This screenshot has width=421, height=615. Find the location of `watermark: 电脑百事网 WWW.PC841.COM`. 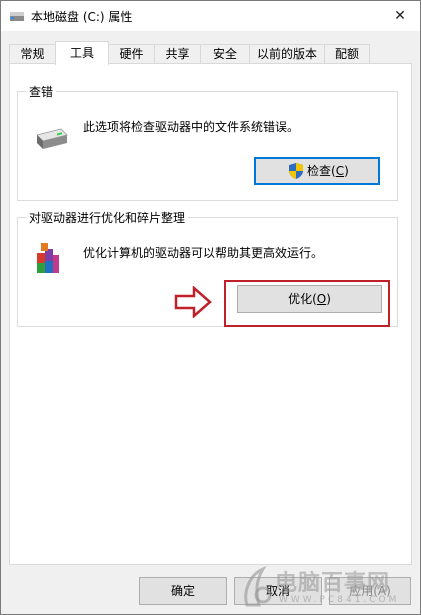

watermark: 电脑百事网 WWW.PC841.COM is located at coordinates (329, 587).